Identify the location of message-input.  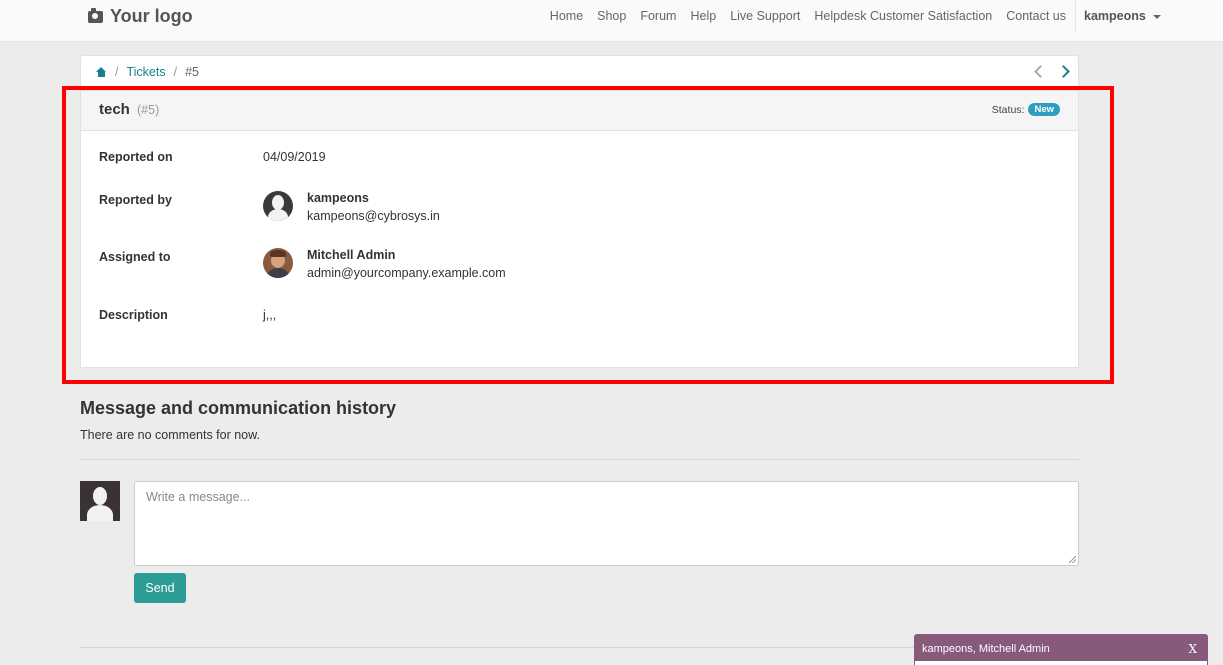
(606, 523).